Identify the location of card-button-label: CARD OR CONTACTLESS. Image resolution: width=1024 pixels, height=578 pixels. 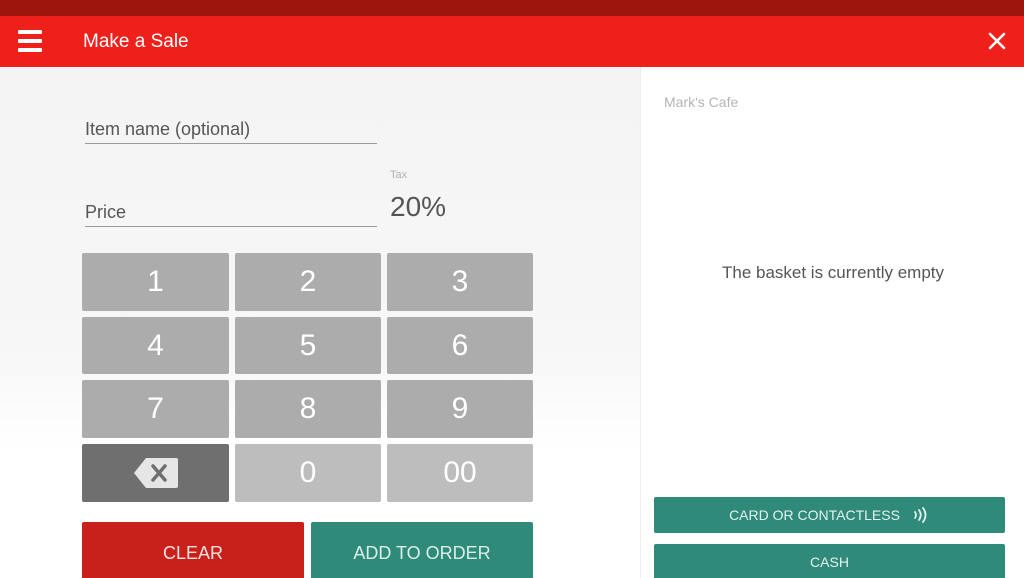
(814, 515).